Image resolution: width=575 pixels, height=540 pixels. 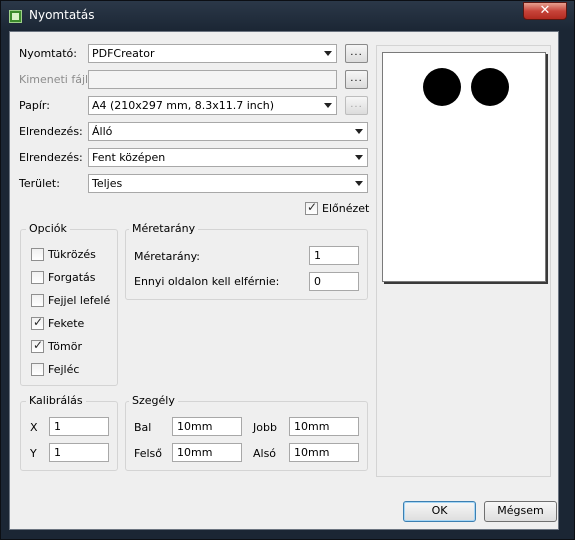 What do you see at coordinates (228, 157) in the screenshot?
I see `placement-select: Fent középen` at bounding box center [228, 157].